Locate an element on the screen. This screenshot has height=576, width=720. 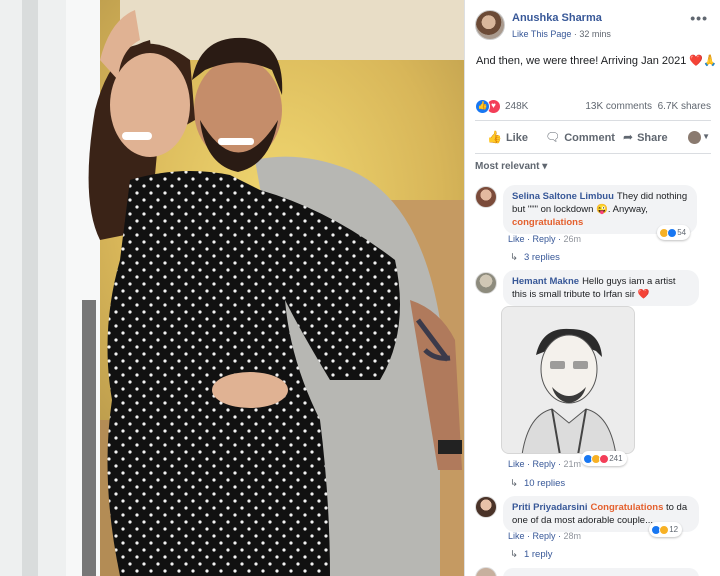
comment-time: 26m is located at coordinates (573, 239).